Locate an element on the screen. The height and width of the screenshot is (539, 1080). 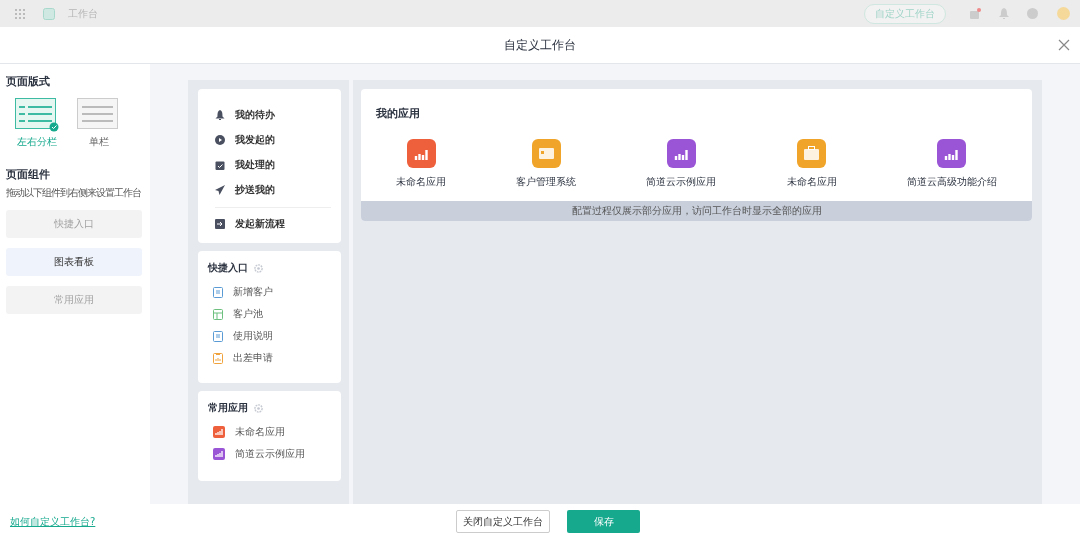
new-flow-icon is located at coordinates (220, 223).